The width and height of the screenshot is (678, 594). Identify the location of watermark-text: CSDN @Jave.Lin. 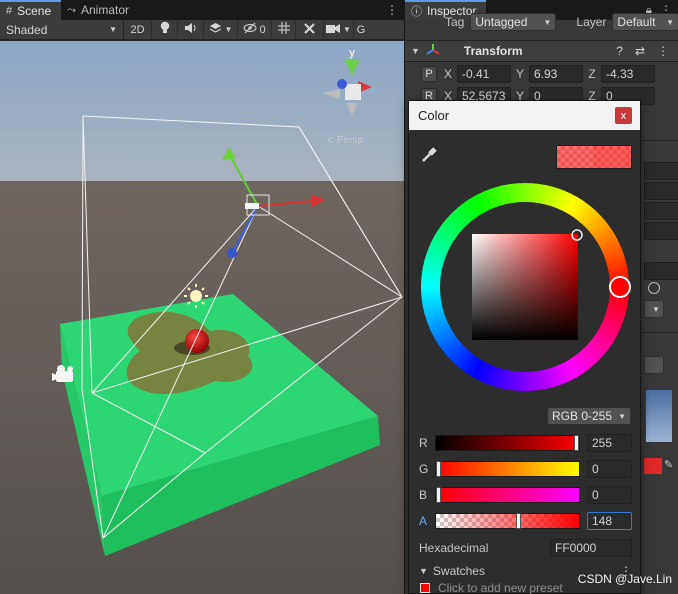
(624, 579).